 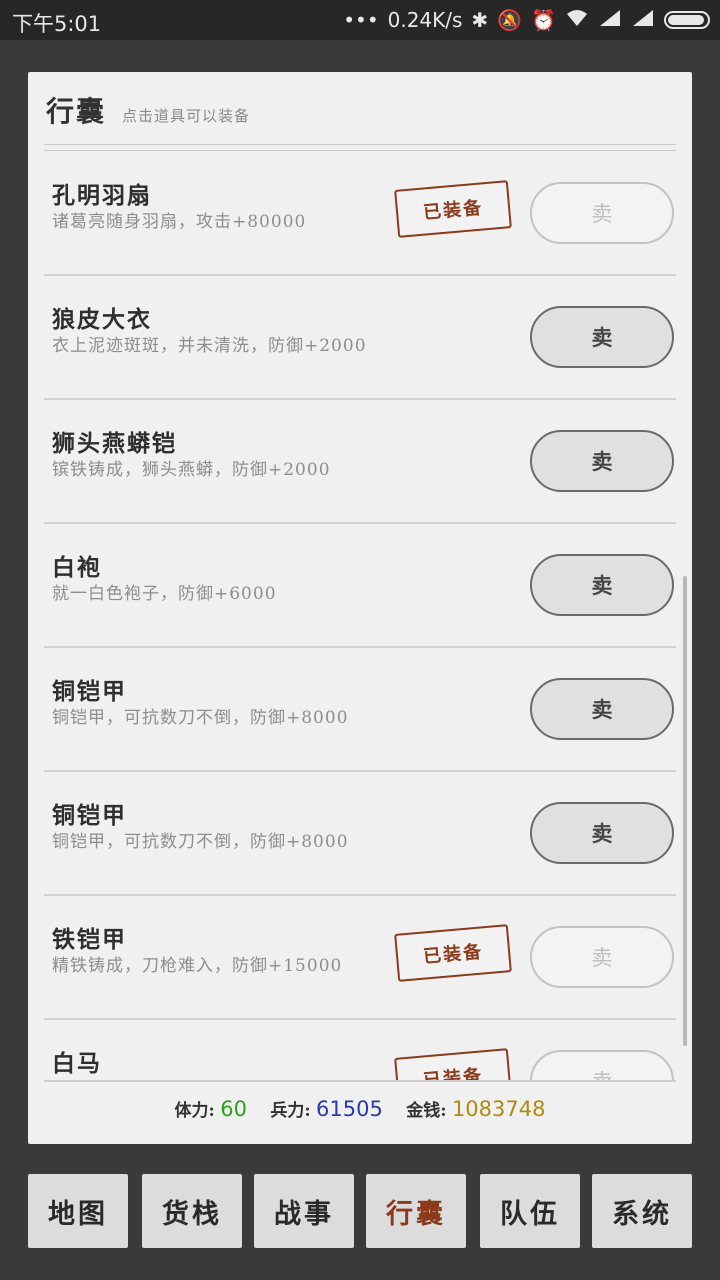 What do you see at coordinates (426, 1111) in the screenshot?
I see `stat-gold-label: 金钱:` at bounding box center [426, 1111].